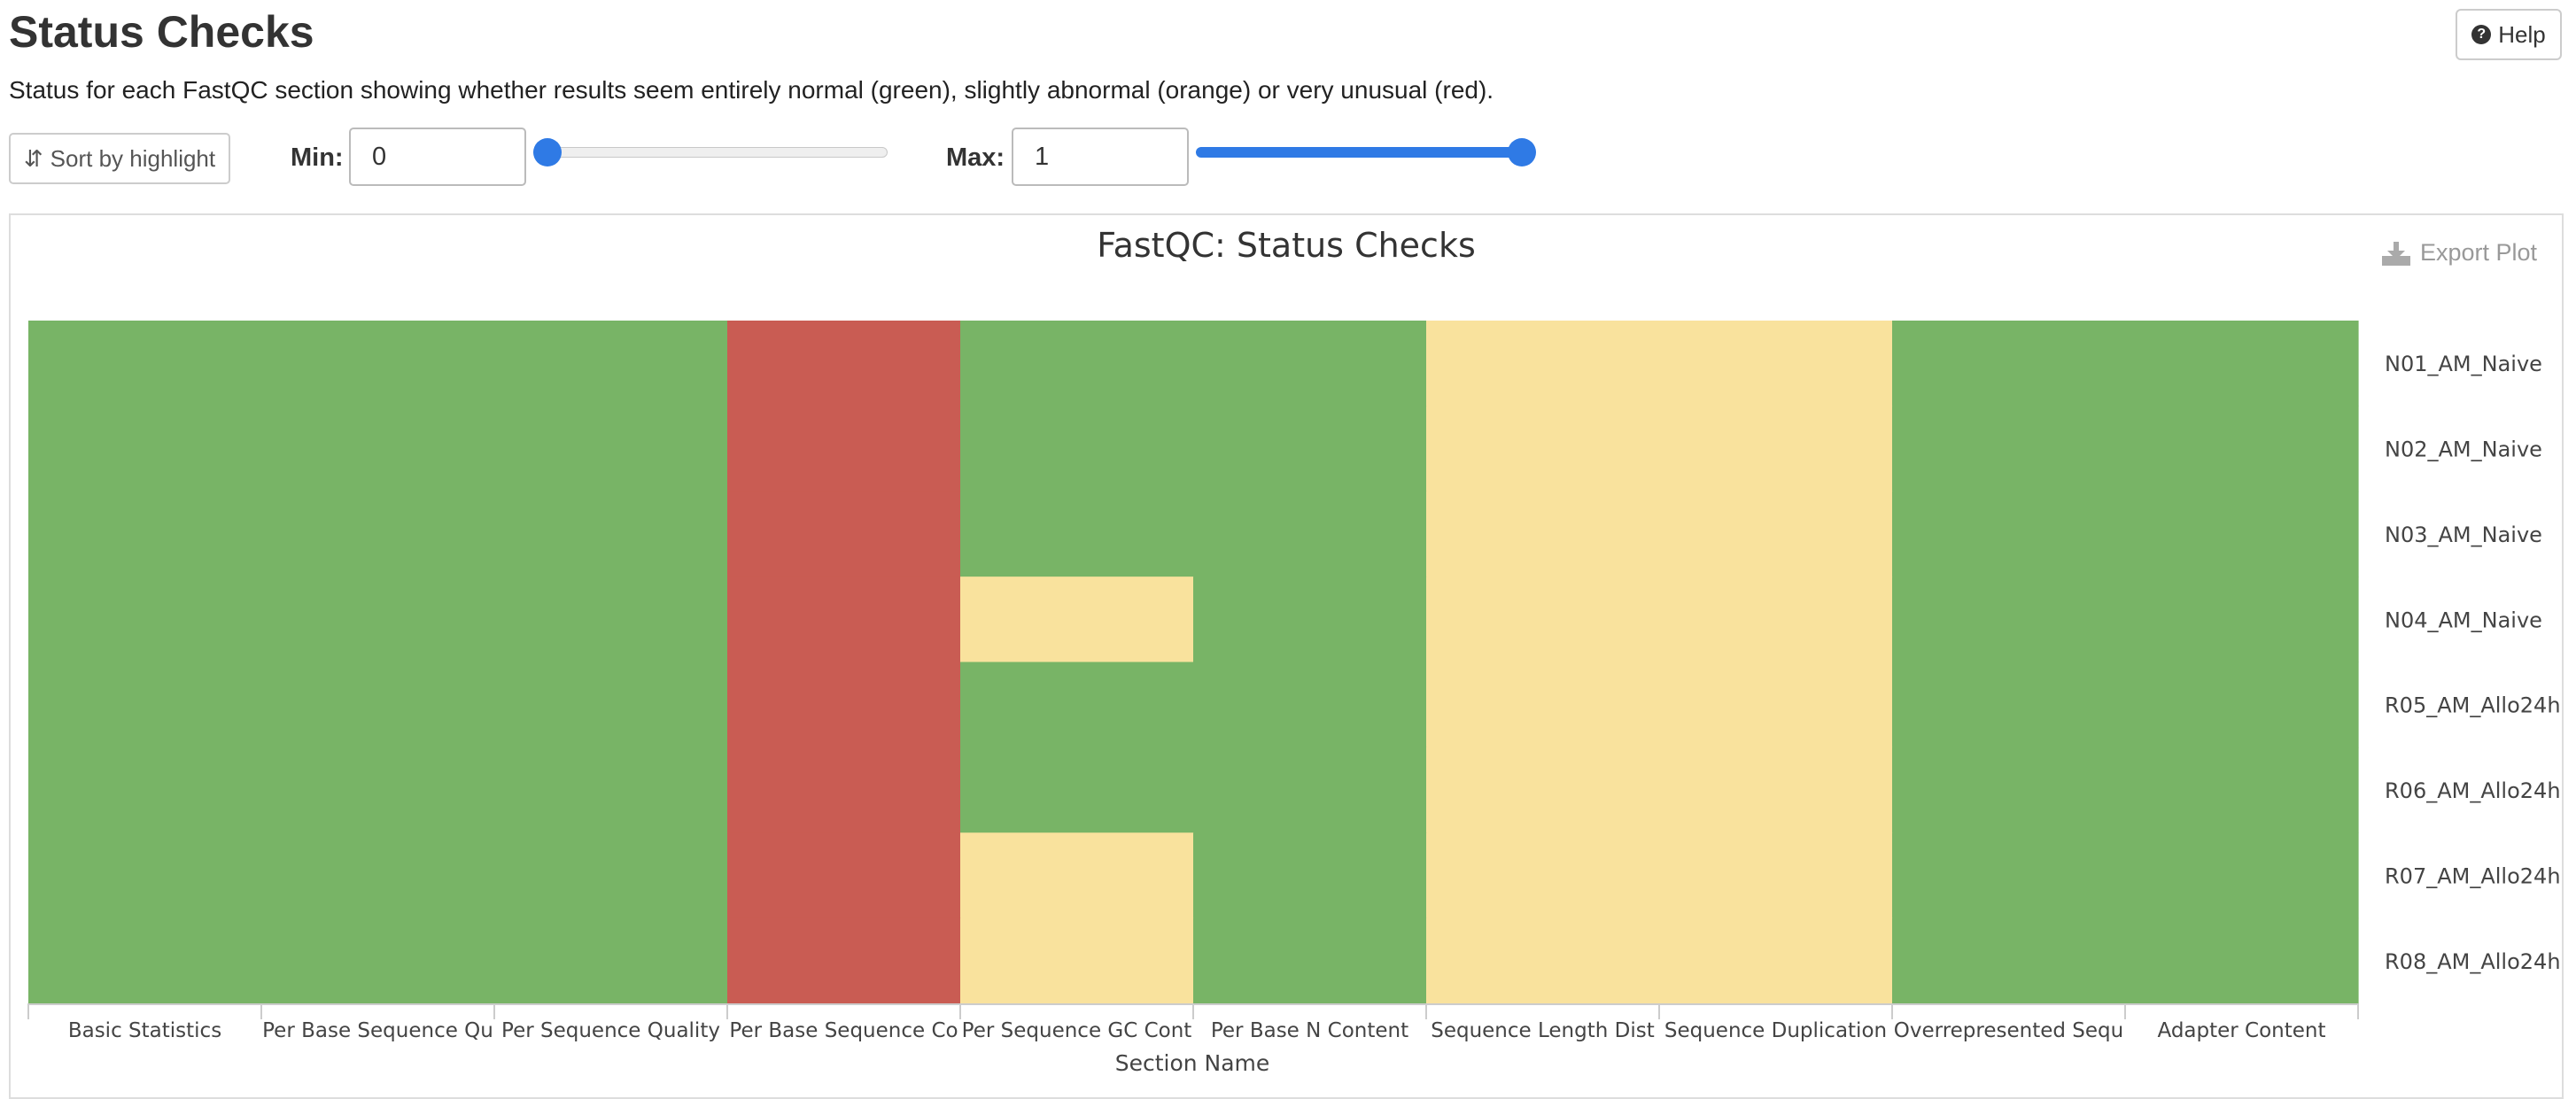 The width and height of the screenshot is (2576, 1099). Describe the element at coordinates (2463, 364) in the screenshot. I see `y-tick-label: N01_AM_Naive` at that location.